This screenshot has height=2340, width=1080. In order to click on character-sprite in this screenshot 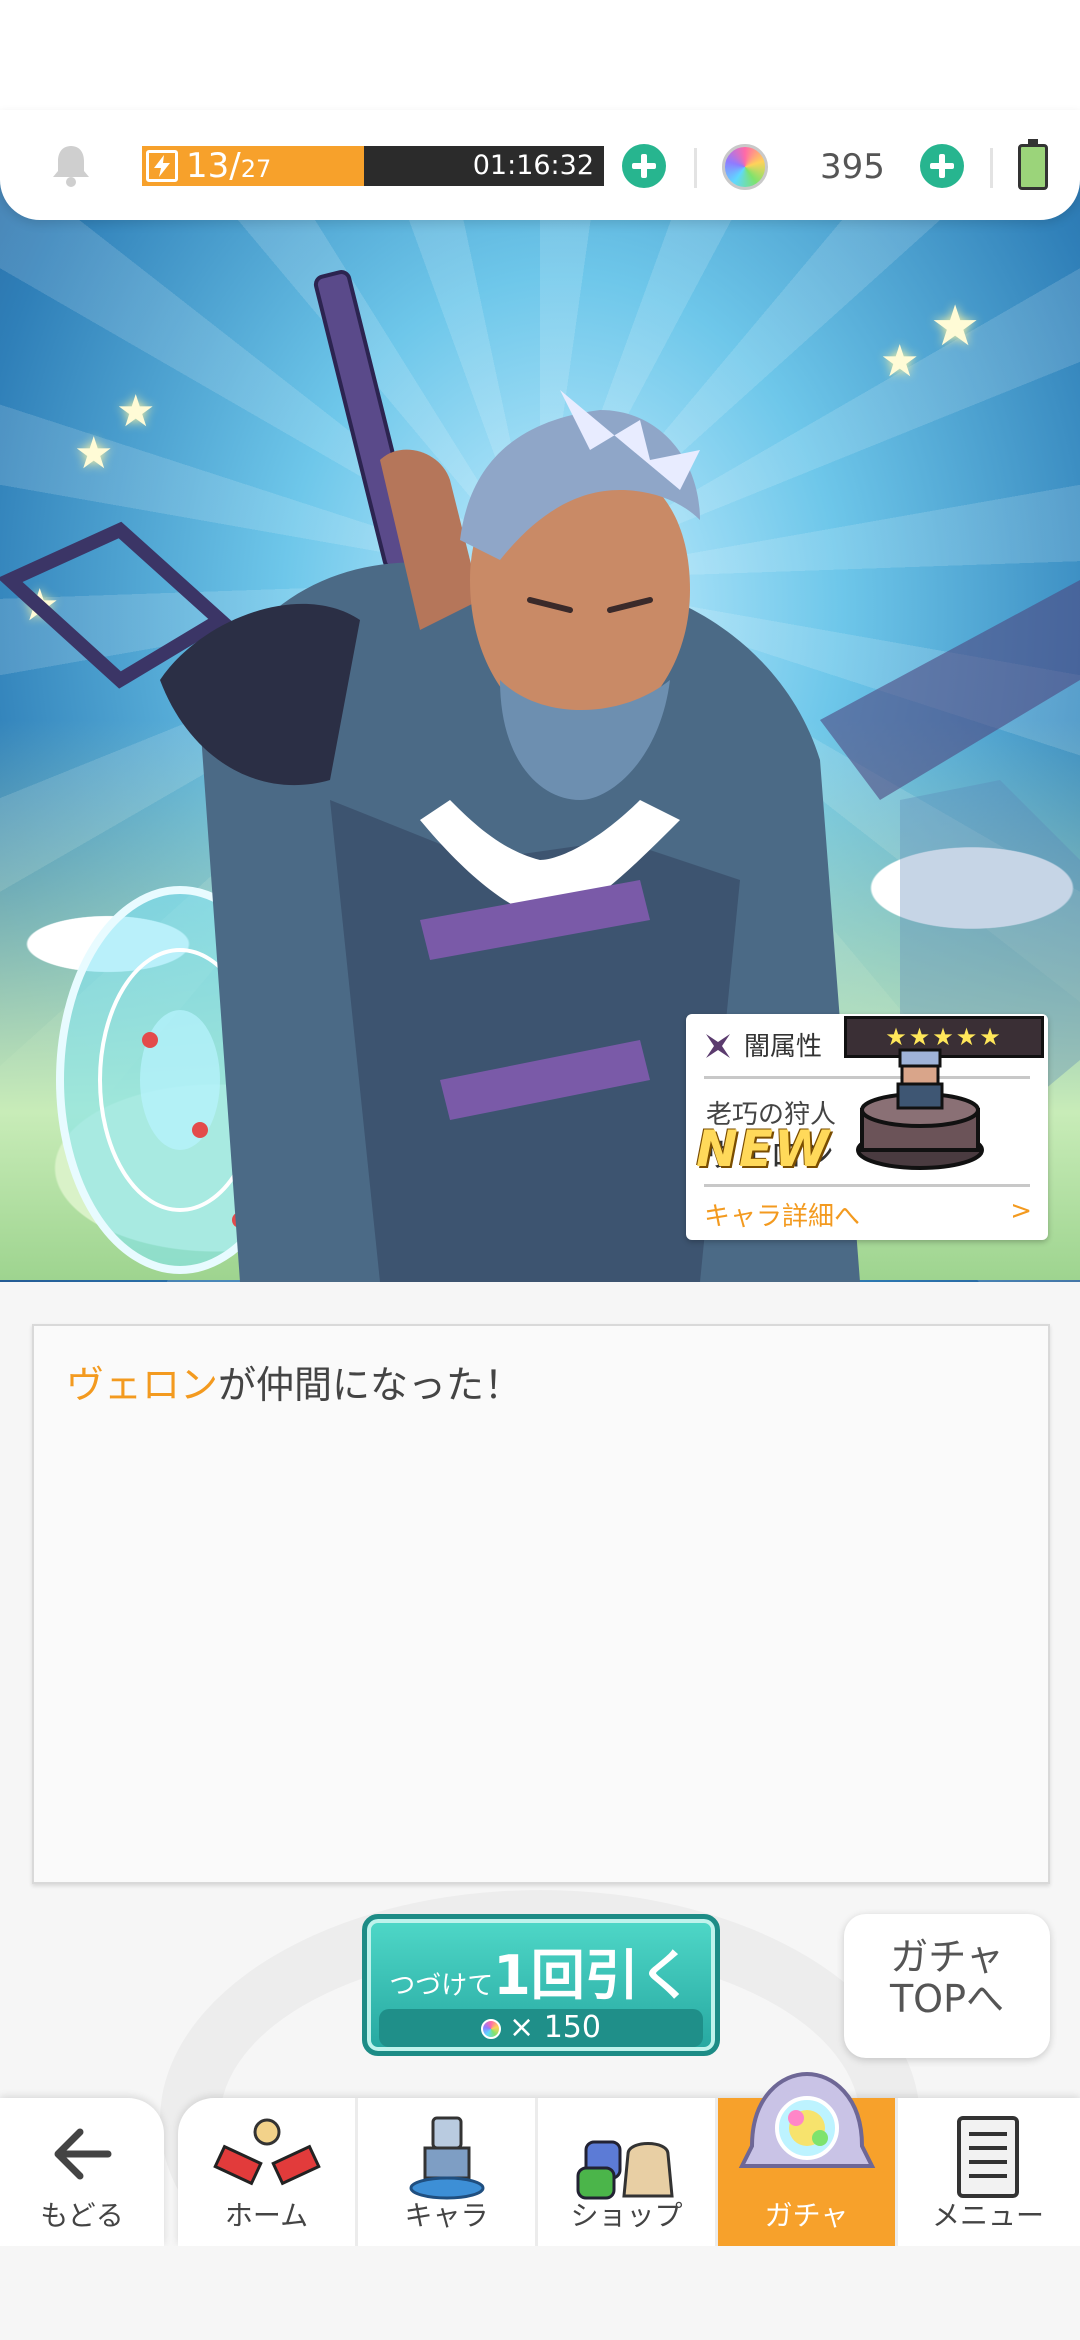, I will do `click(920, 1109)`.